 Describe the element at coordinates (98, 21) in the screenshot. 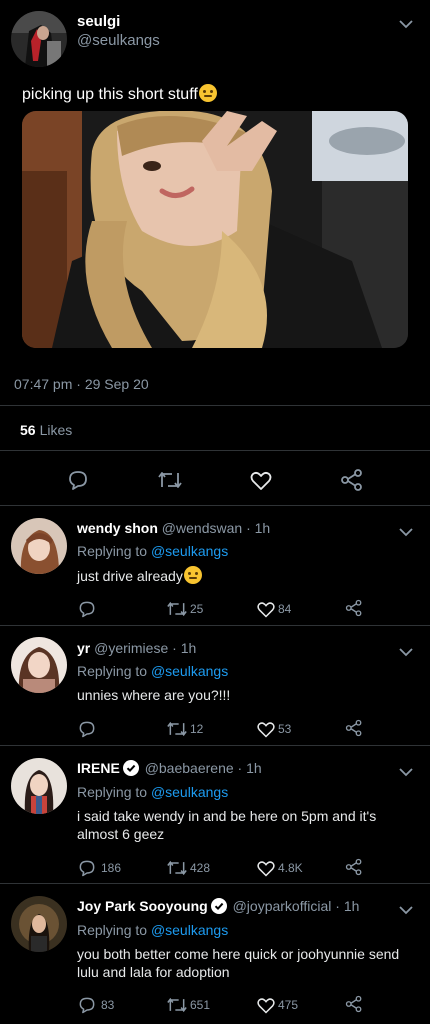

I see `display-name: seulgi` at that location.